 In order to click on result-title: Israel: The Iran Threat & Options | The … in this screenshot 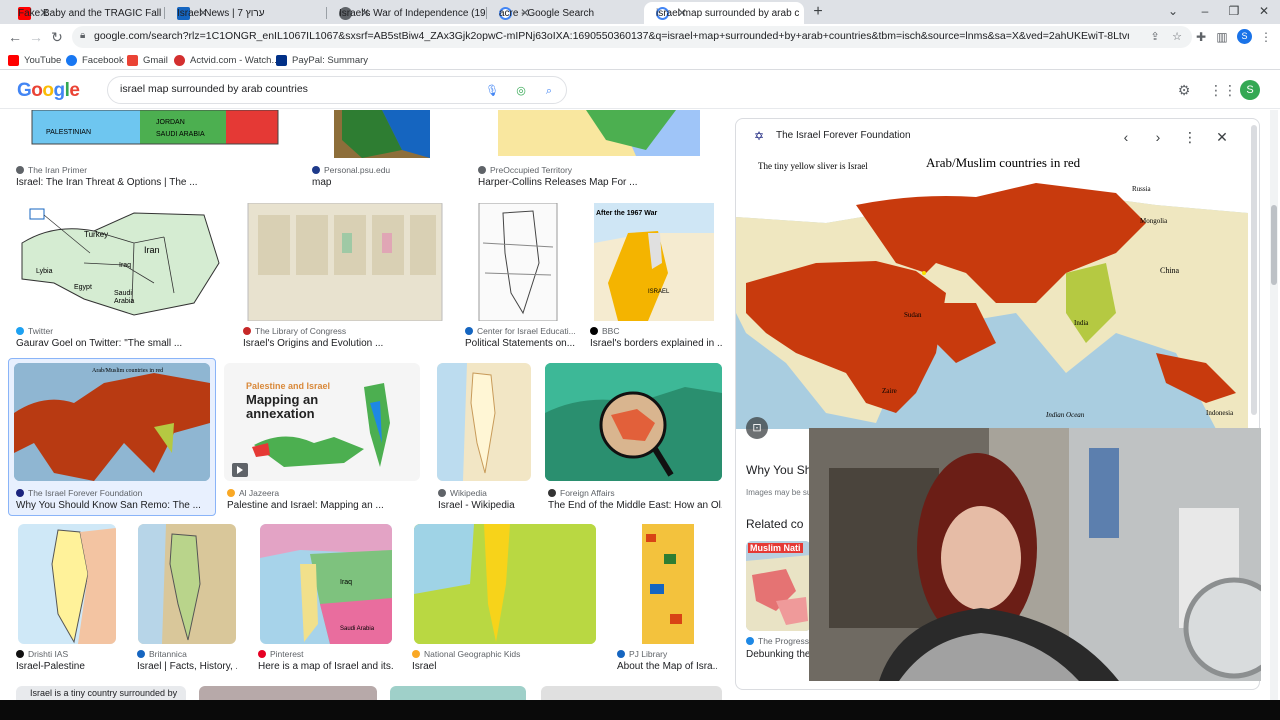, I will do `click(156, 182)`.